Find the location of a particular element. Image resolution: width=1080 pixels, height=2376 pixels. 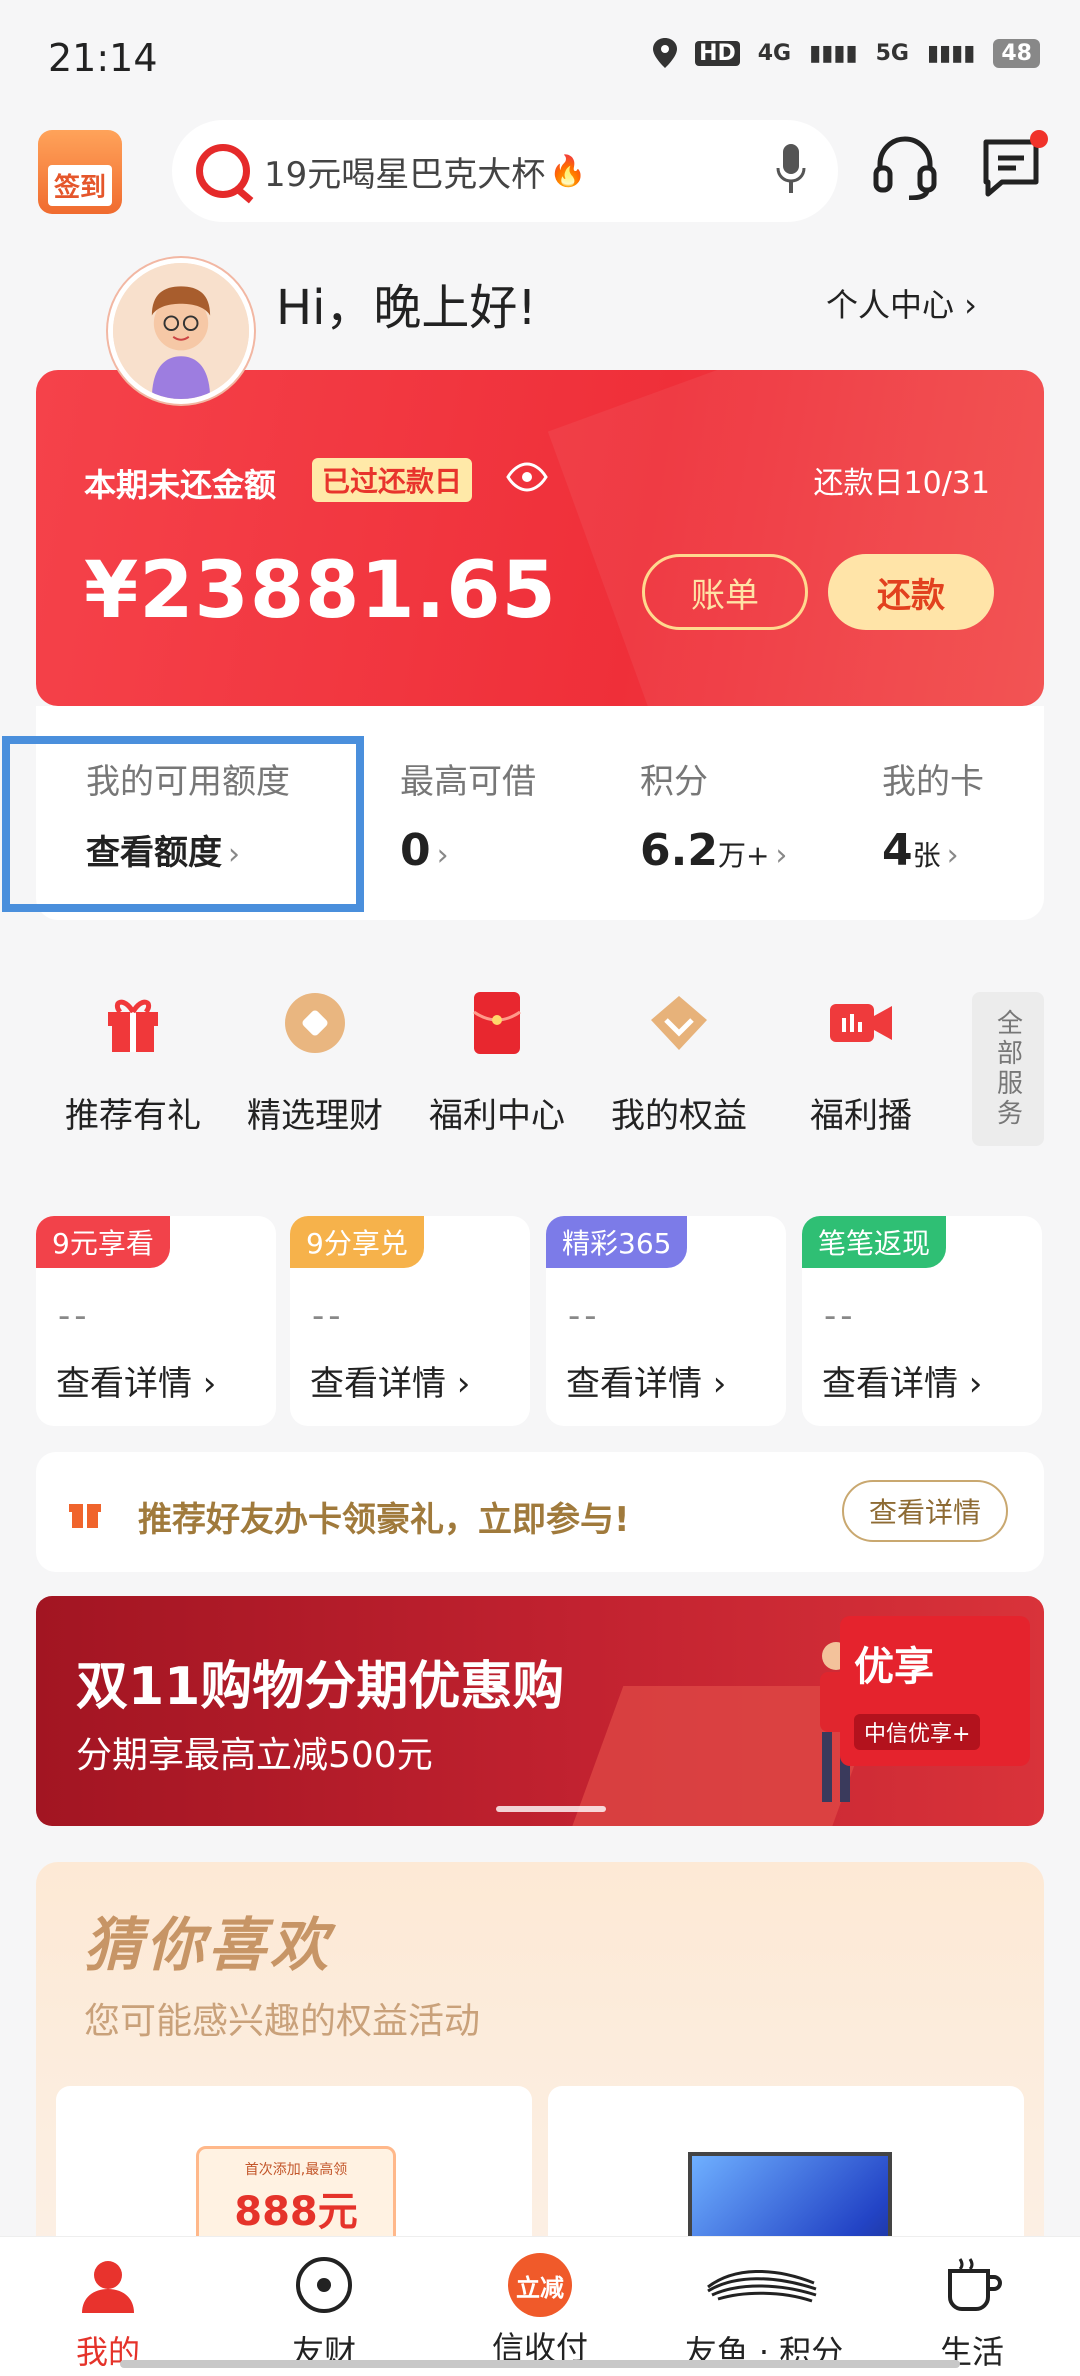

card-shine is located at coordinates (795, 538).